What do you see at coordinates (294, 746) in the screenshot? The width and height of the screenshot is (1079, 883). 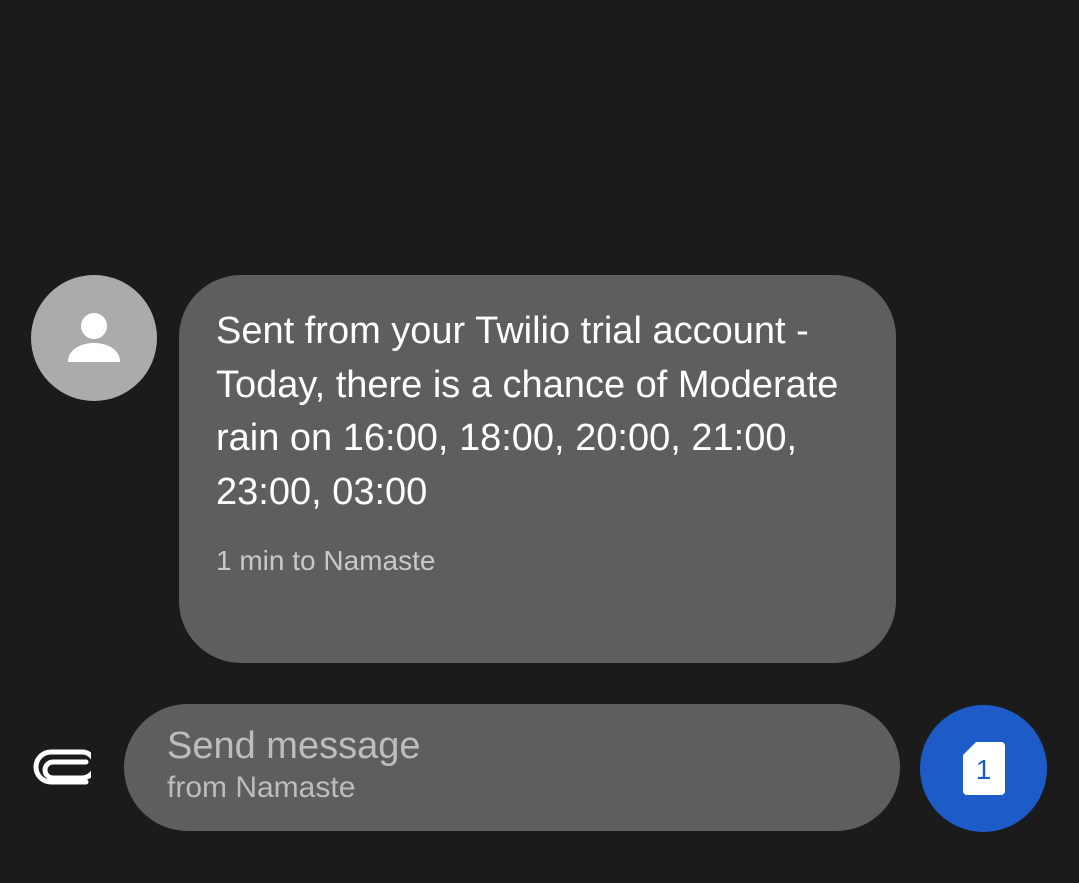 I see `message-input-placeholder: Send message` at bounding box center [294, 746].